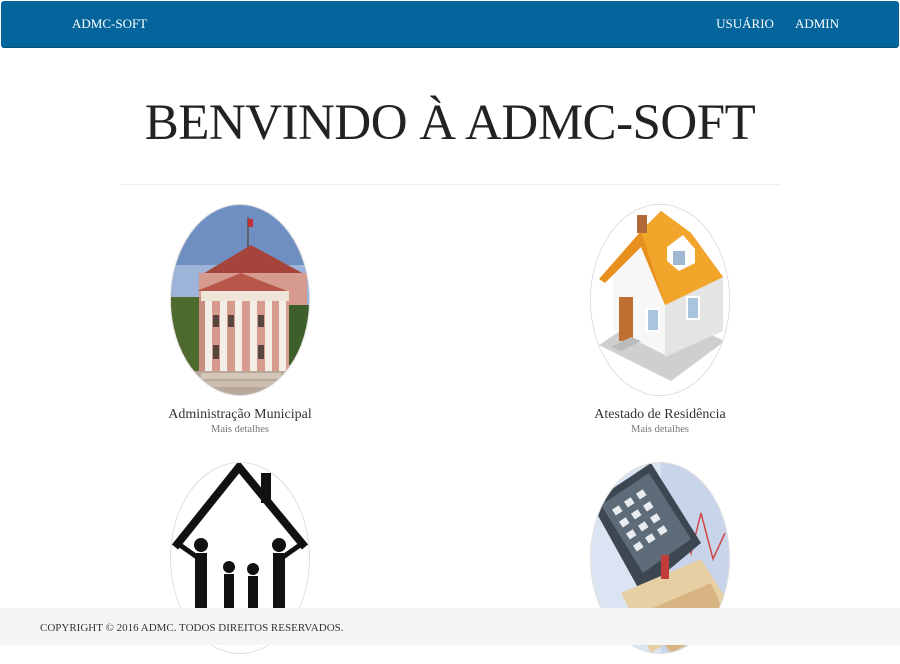 The height and width of the screenshot is (664, 900). What do you see at coordinates (817, 24) in the screenshot?
I see `nav-link-admin: ADMIN` at bounding box center [817, 24].